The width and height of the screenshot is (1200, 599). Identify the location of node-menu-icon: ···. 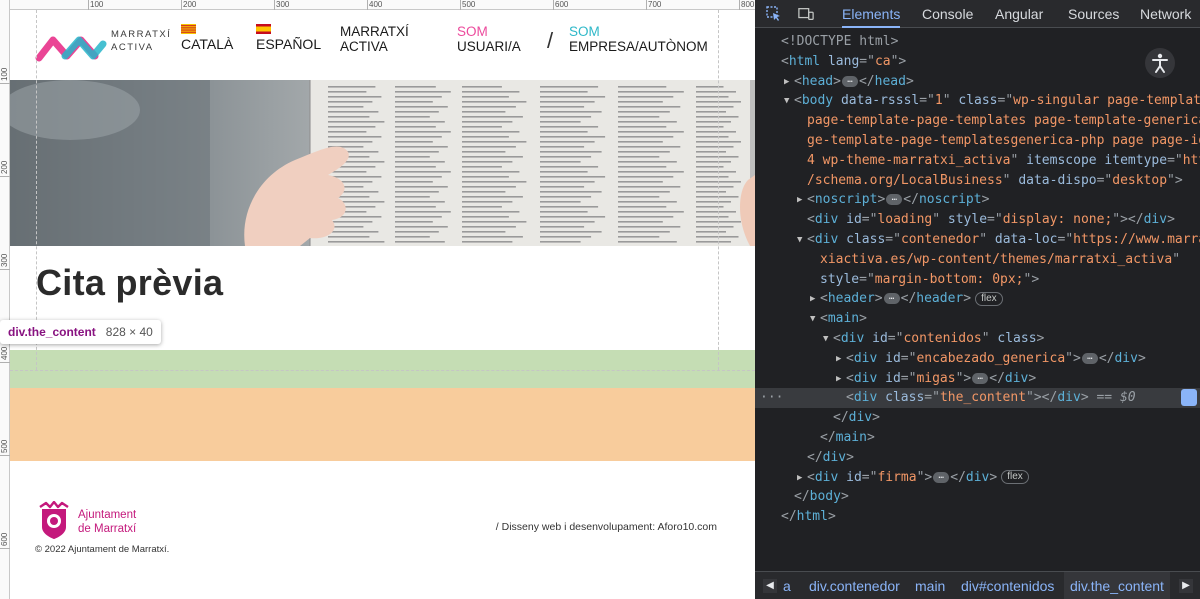
(771, 398).